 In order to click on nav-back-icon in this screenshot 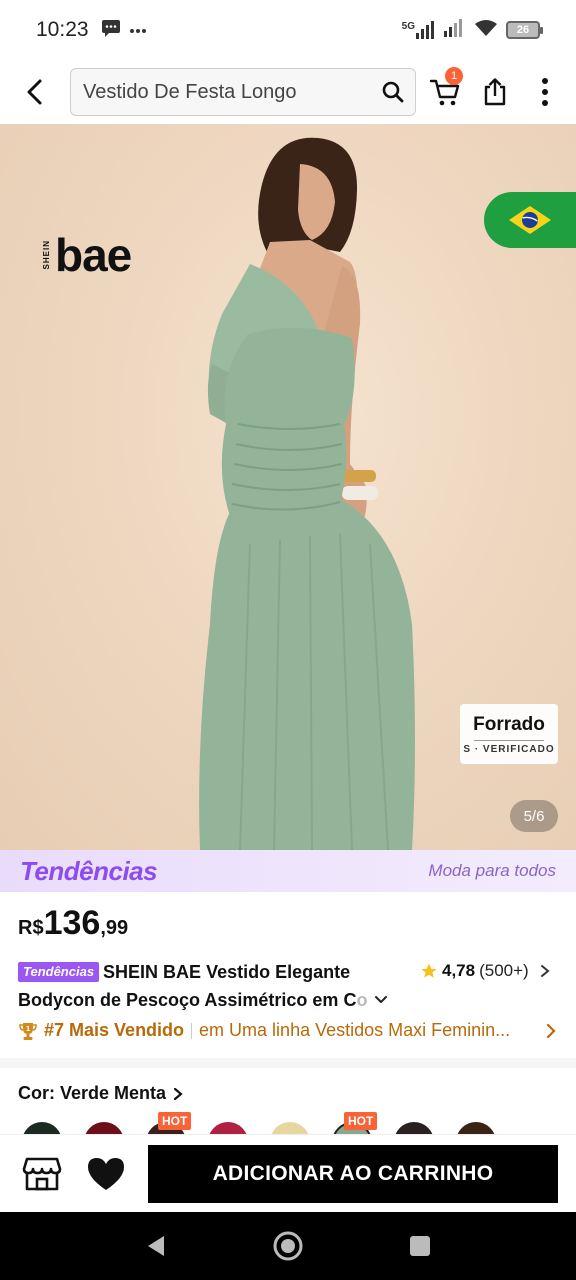, I will do `click(156, 1246)`.